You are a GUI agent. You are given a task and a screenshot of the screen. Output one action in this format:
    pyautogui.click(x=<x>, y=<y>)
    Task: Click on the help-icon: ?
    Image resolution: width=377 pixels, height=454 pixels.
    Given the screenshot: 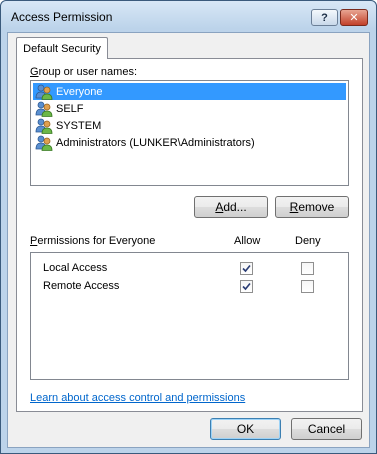 What is the action you would take?
    pyautogui.click(x=324, y=17)
    